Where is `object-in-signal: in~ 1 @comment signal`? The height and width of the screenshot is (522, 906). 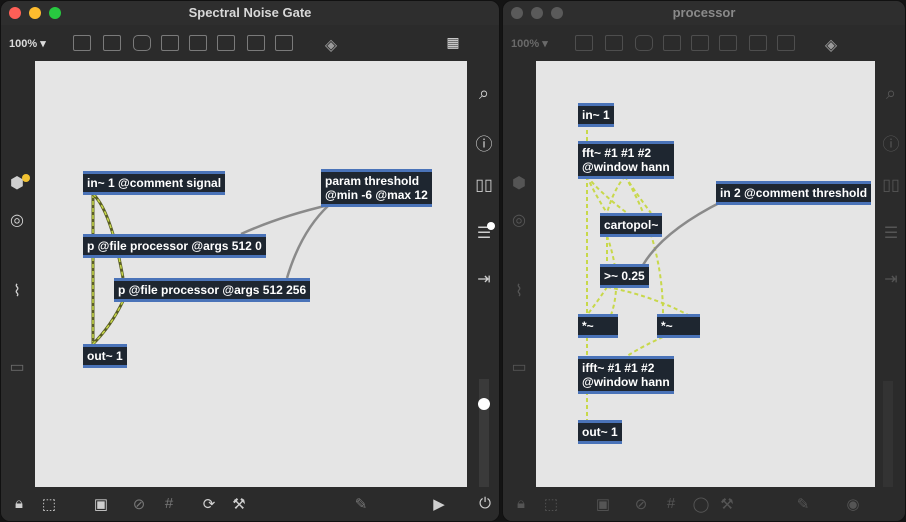
object-in-signal: in~ 1 @comment signal is located at coordinates (154, 183).